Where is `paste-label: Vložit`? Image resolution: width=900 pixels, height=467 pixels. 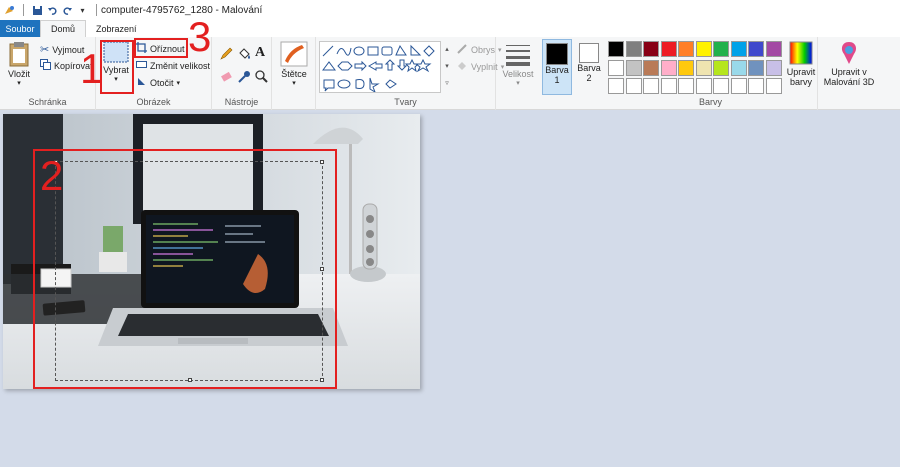 paste-label: Vložit is located at coordinates (18, 74).